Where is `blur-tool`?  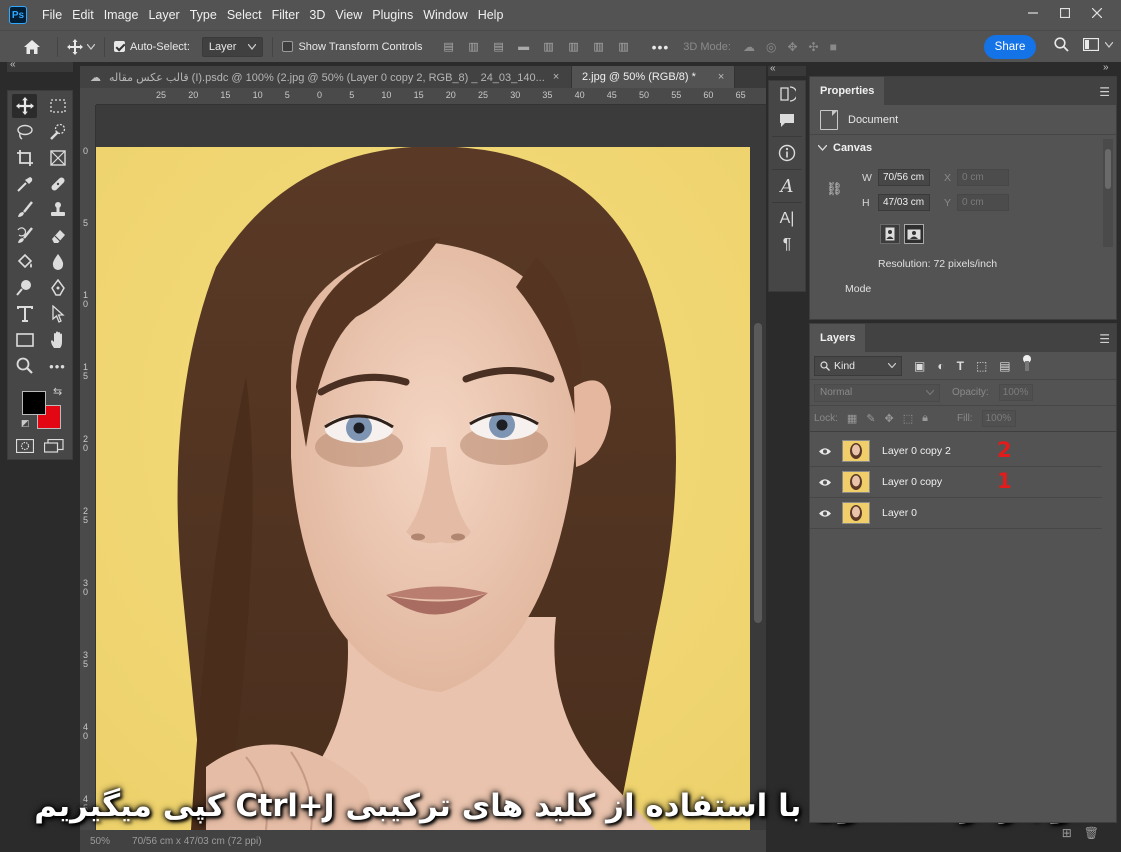
blur-tool is located at coordinates (57, 262).